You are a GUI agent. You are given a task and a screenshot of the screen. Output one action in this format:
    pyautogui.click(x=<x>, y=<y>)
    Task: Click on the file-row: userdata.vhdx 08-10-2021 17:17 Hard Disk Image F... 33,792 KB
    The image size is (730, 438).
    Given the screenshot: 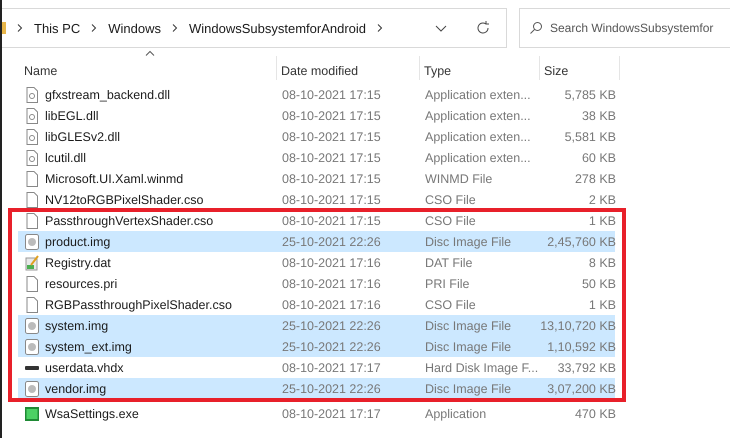 What is the action you would take?
    pyautogui.click(x=316, y=367)
    